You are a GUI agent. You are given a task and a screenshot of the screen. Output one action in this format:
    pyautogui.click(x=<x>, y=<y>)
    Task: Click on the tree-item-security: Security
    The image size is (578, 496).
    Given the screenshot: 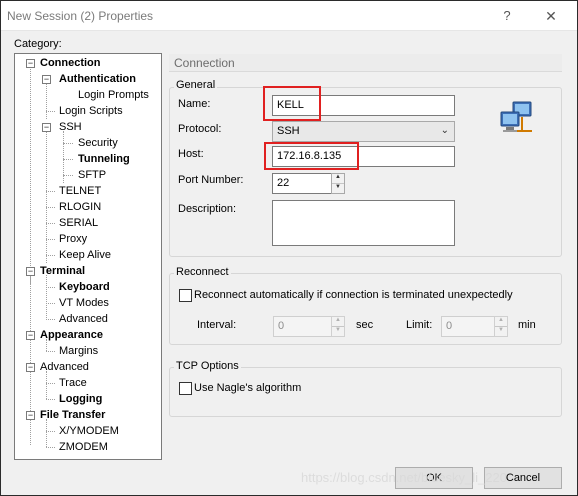 What is the action you would take?
    pyautogui.click(x=98, y=143)
    